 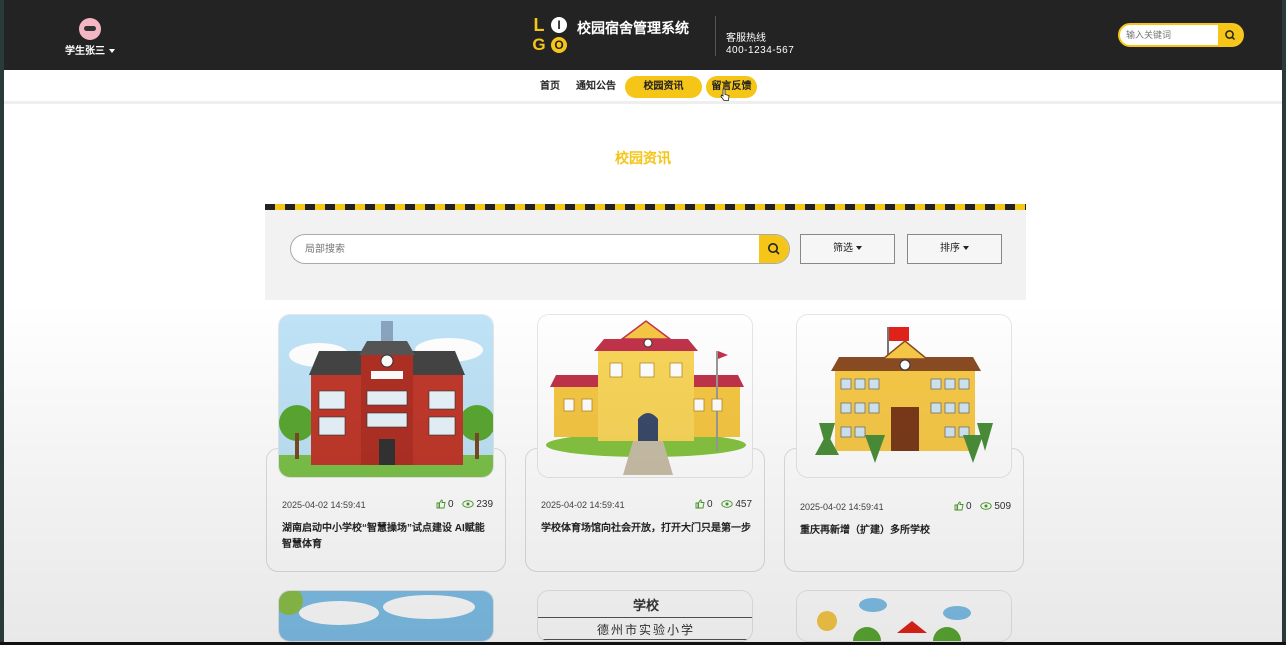 What do you see at coordinates (550, 87) in the screenshot?
I see `nav-home: 首页` at bounding box center [550, 87].